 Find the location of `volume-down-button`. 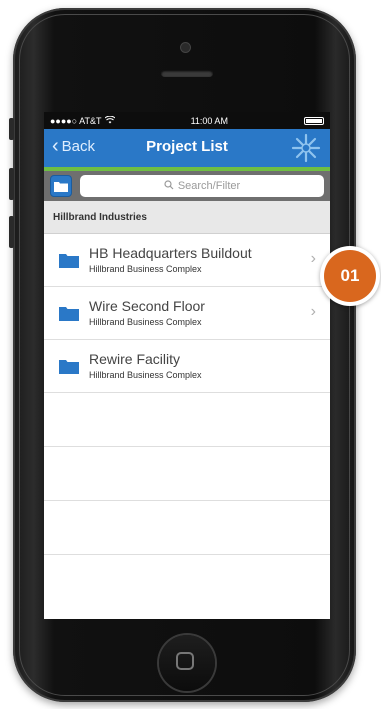

volume-down-button is located at coordinates (11, 232).